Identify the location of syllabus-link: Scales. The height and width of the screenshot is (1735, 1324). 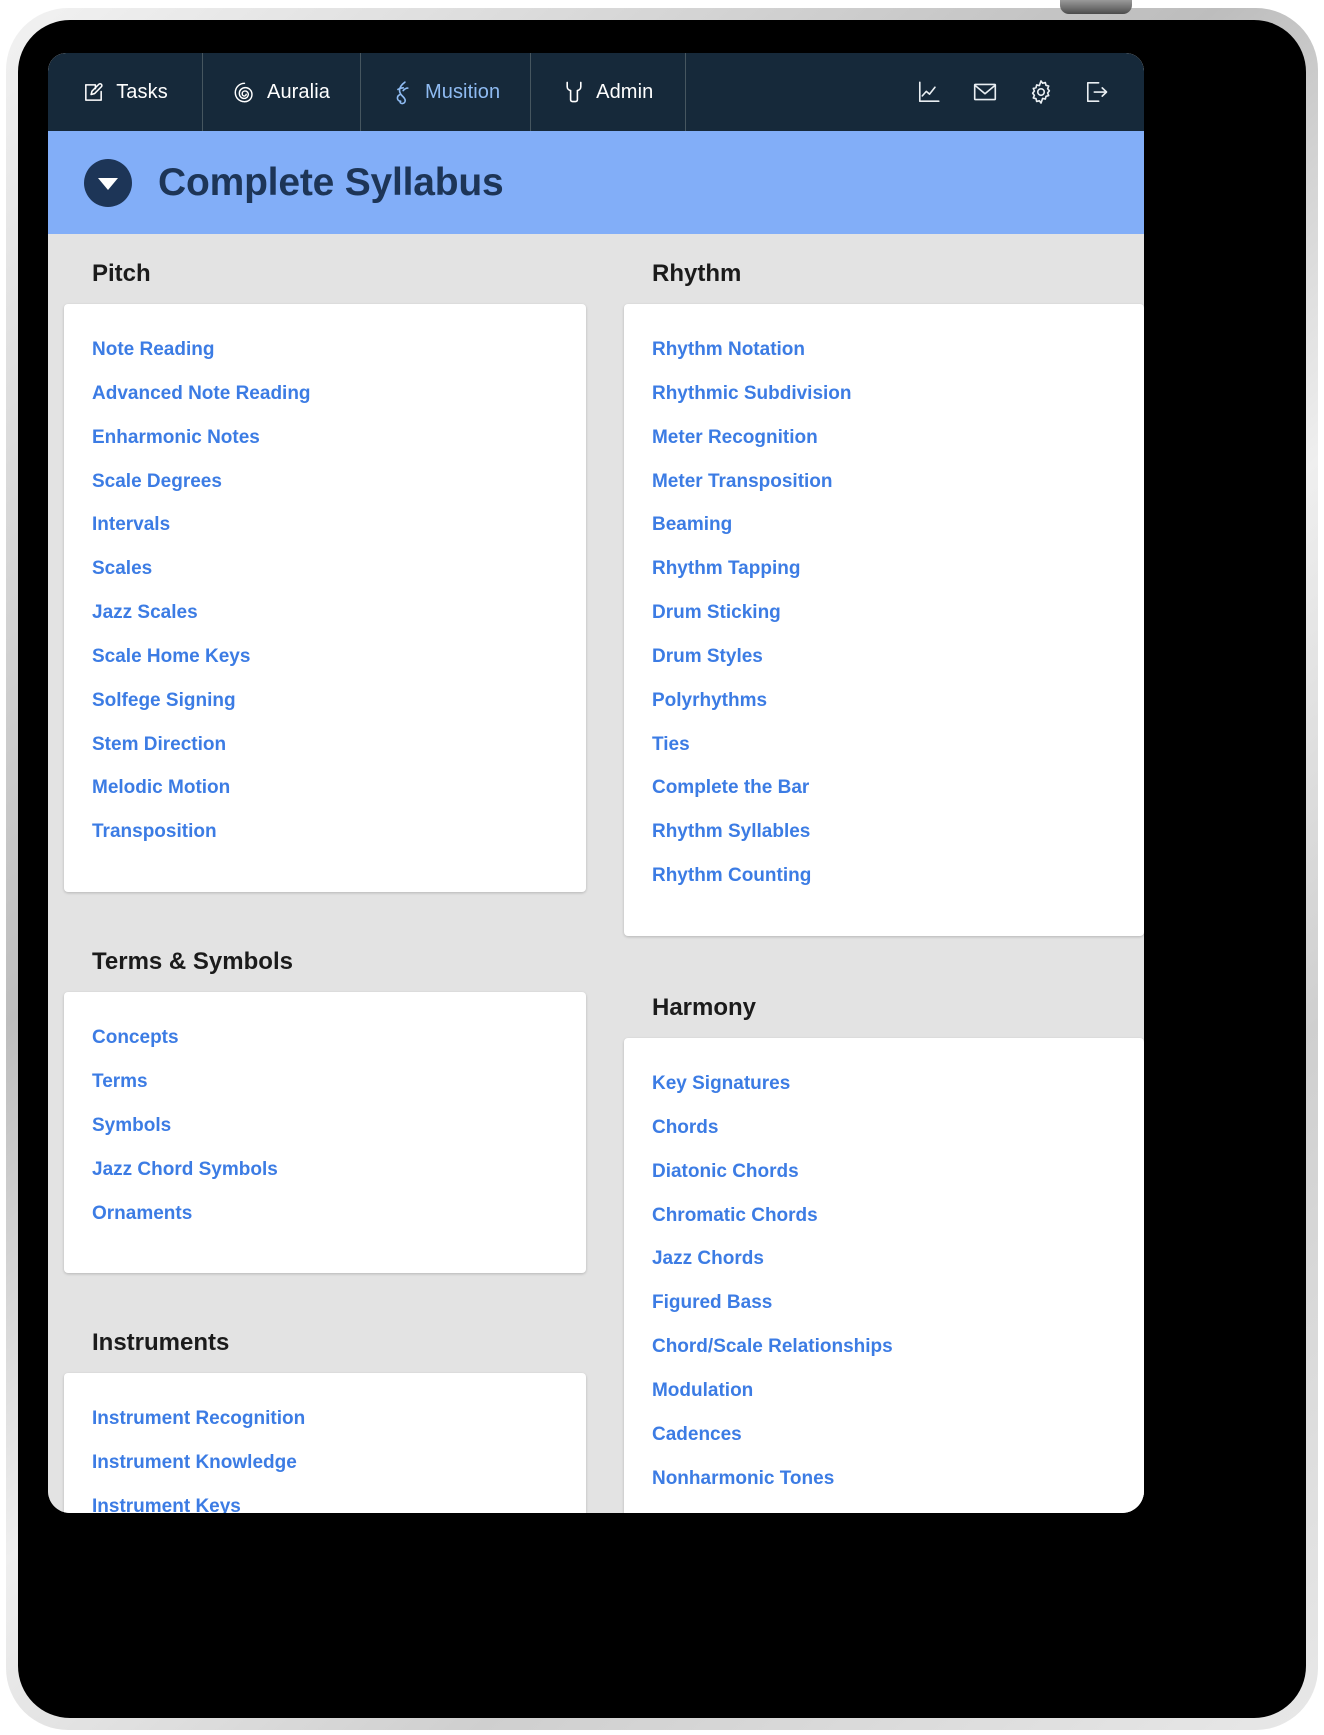
(325, 569).